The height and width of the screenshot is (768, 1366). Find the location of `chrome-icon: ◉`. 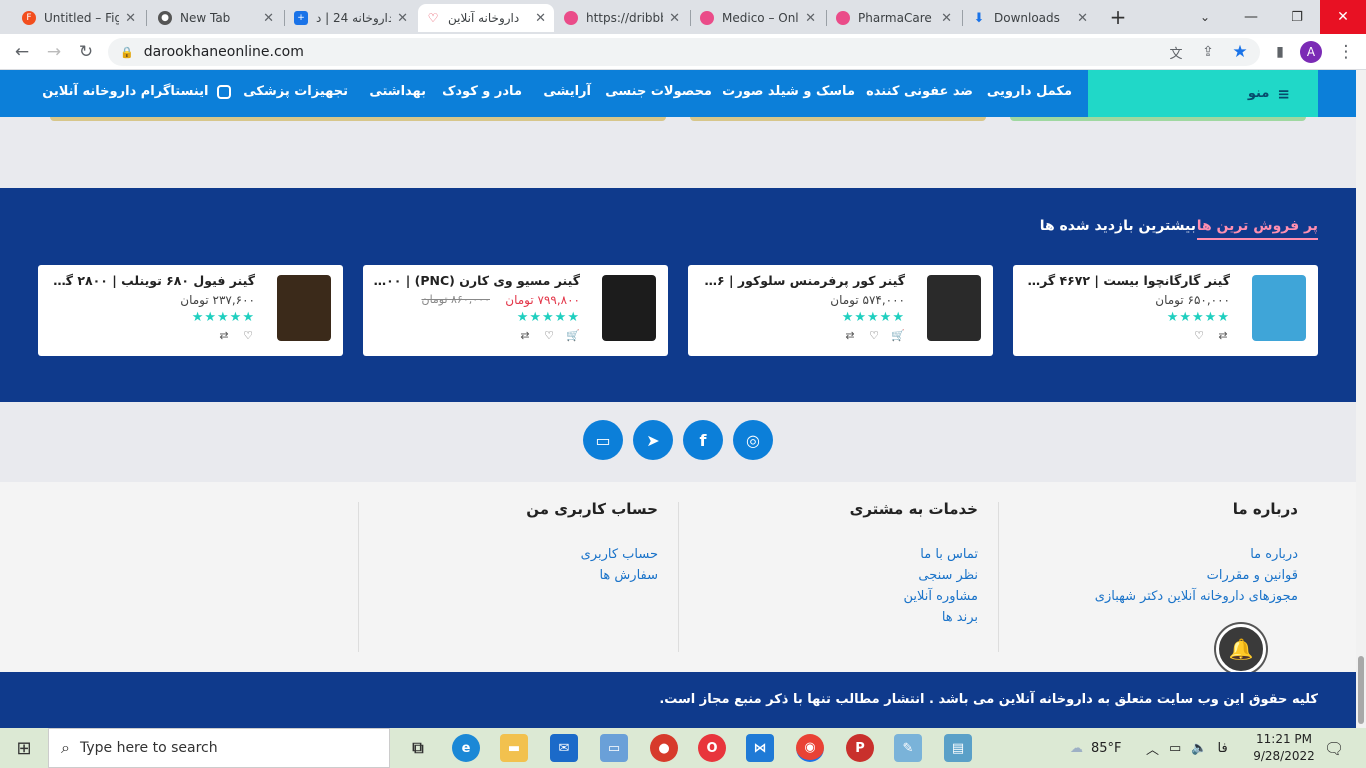

chrome-icon: ◉ is located at coordinates (810, 748).